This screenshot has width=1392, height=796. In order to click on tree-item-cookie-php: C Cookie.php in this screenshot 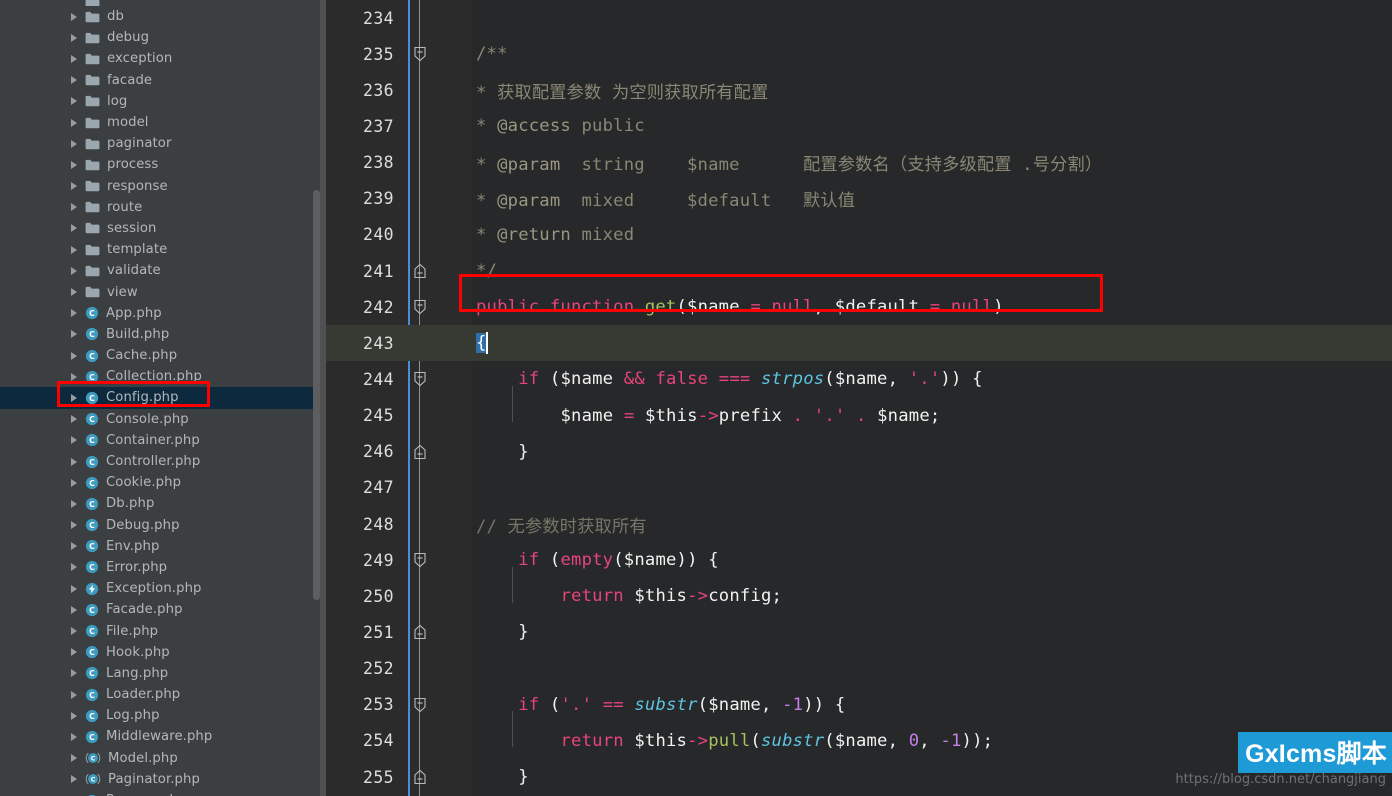, I will do `click(163, 482)`.